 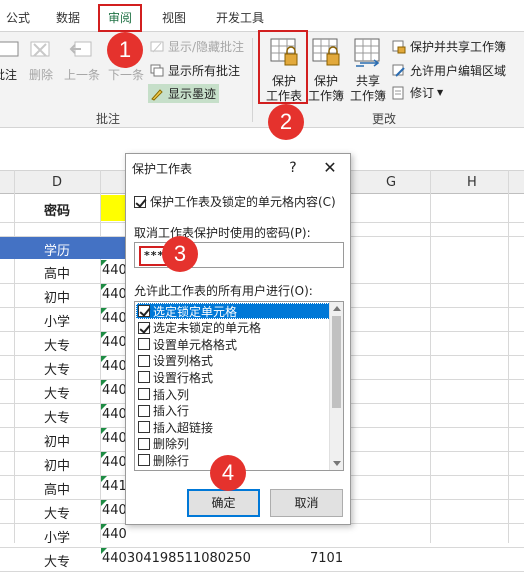 I want to click on permission-option: 设置行格式, so click(x=233, y=377).